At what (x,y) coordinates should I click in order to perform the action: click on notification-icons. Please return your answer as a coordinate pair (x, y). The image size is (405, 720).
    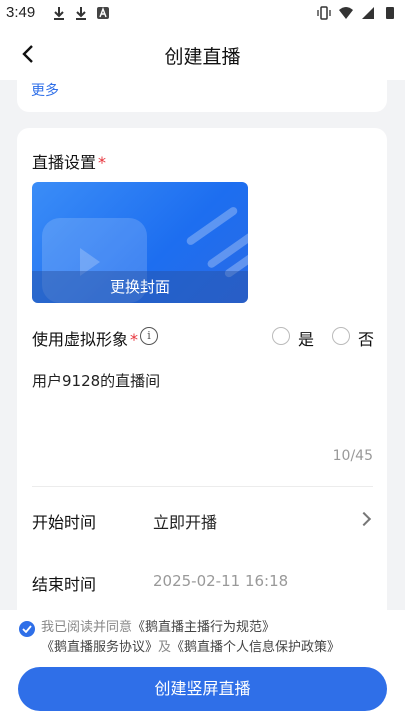
    Looking at the image, I should click on (81, 13).